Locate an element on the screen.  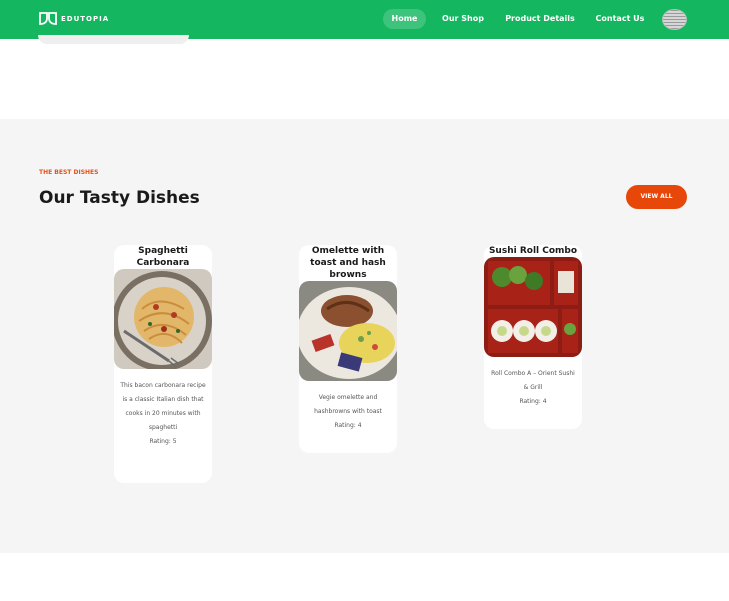
dish-description: Roll Combo A – Orient Sushi & Grill is located at coordinates (533, 380).